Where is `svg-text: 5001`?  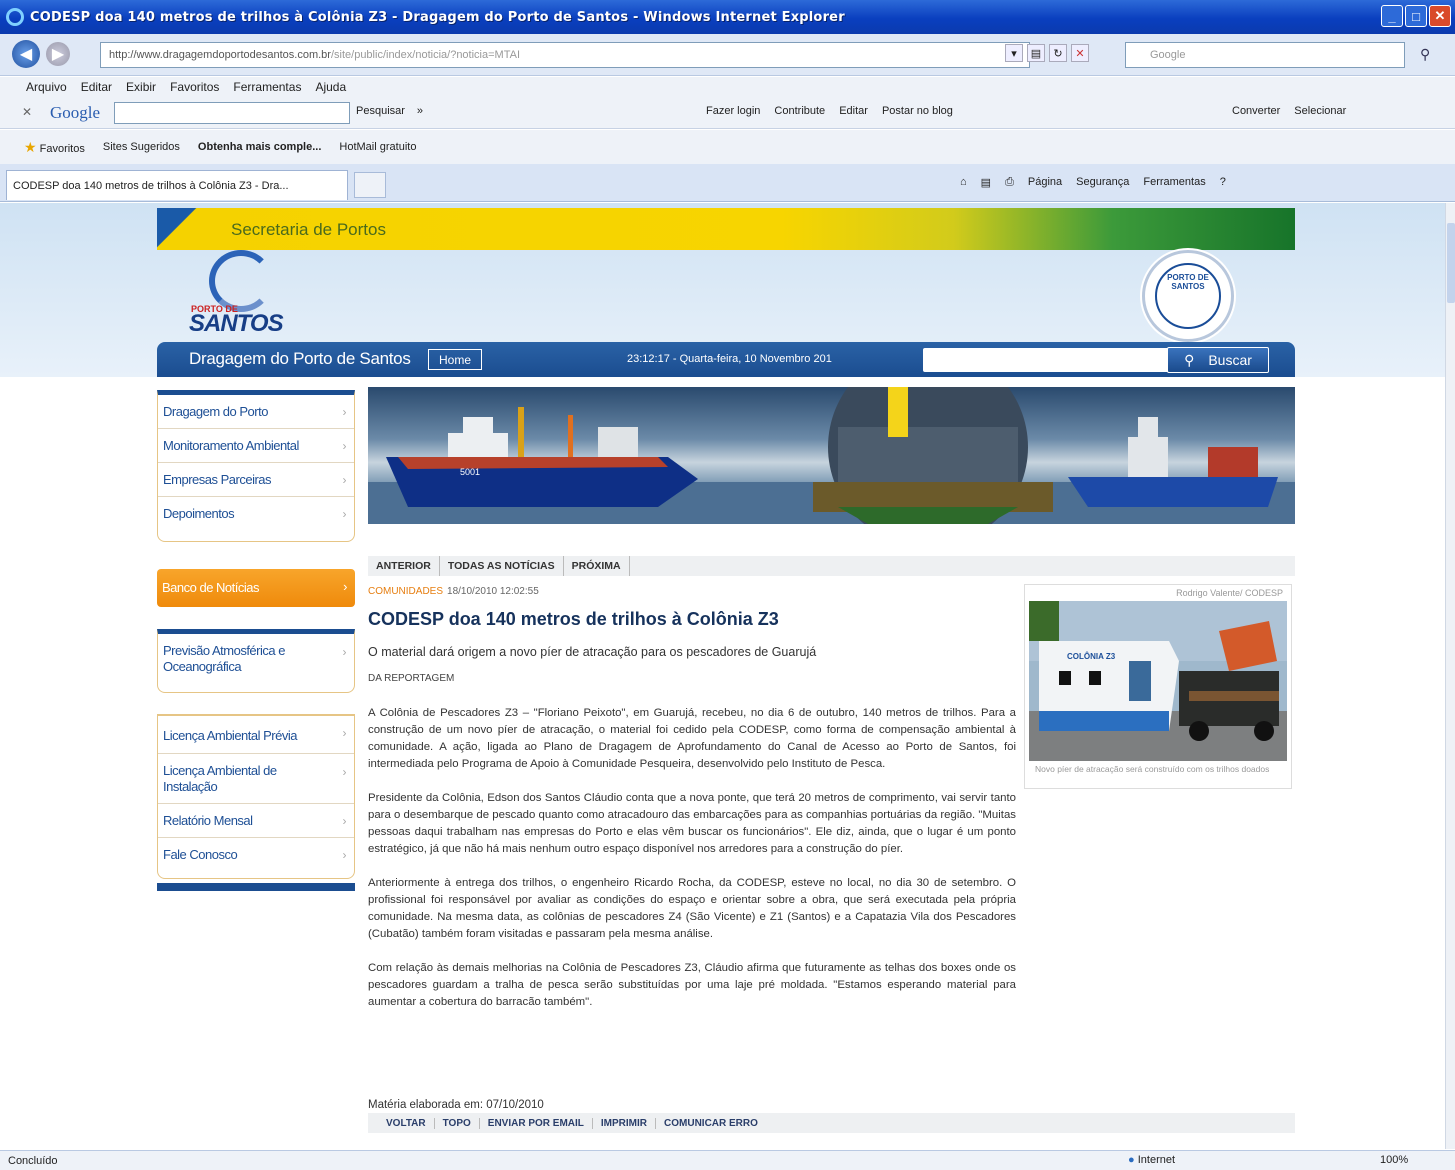 svg-text: 5001 is located at coordinates (470, 472).